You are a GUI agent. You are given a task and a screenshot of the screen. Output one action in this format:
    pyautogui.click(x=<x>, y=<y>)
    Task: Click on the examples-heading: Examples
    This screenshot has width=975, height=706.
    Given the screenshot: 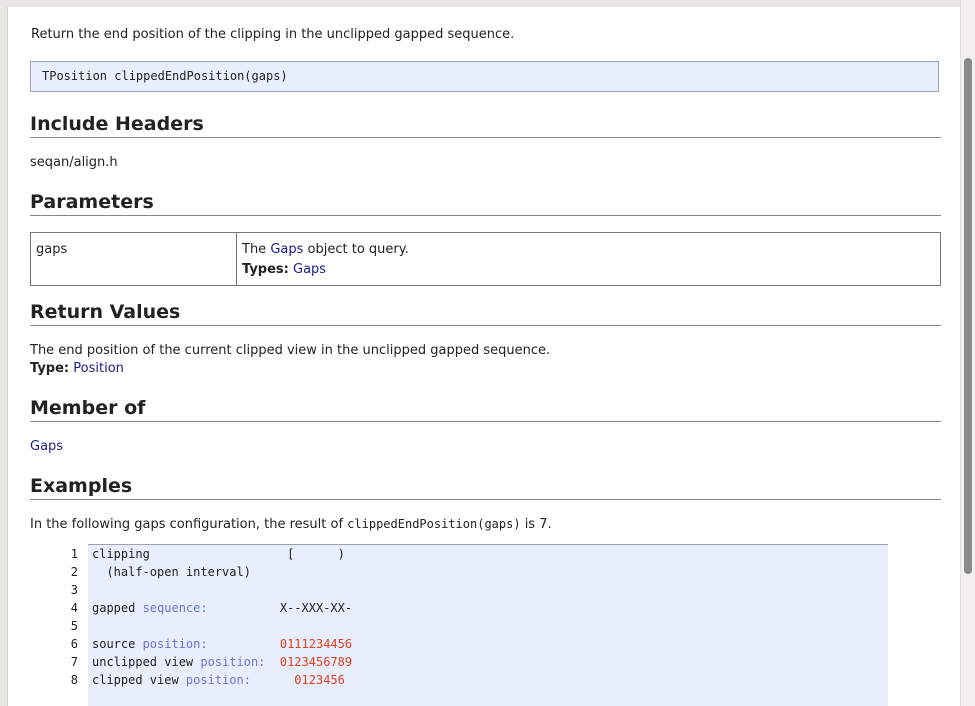 What is the action you would take?
    pyautogui.click(x=485, y=487)
    